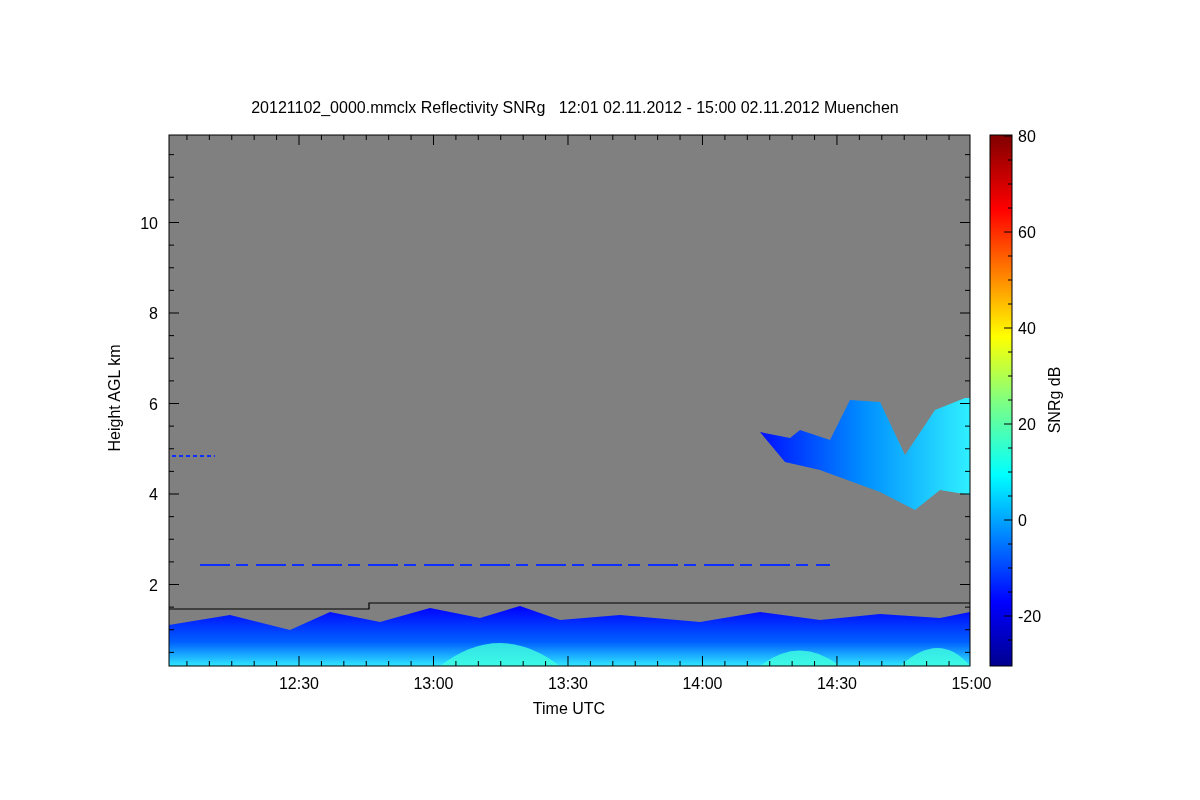  What do you see at coordinates (569, 708) in the screenshot?
I see `x-axis-label: Time UTC` at bounding box center [569, 708].